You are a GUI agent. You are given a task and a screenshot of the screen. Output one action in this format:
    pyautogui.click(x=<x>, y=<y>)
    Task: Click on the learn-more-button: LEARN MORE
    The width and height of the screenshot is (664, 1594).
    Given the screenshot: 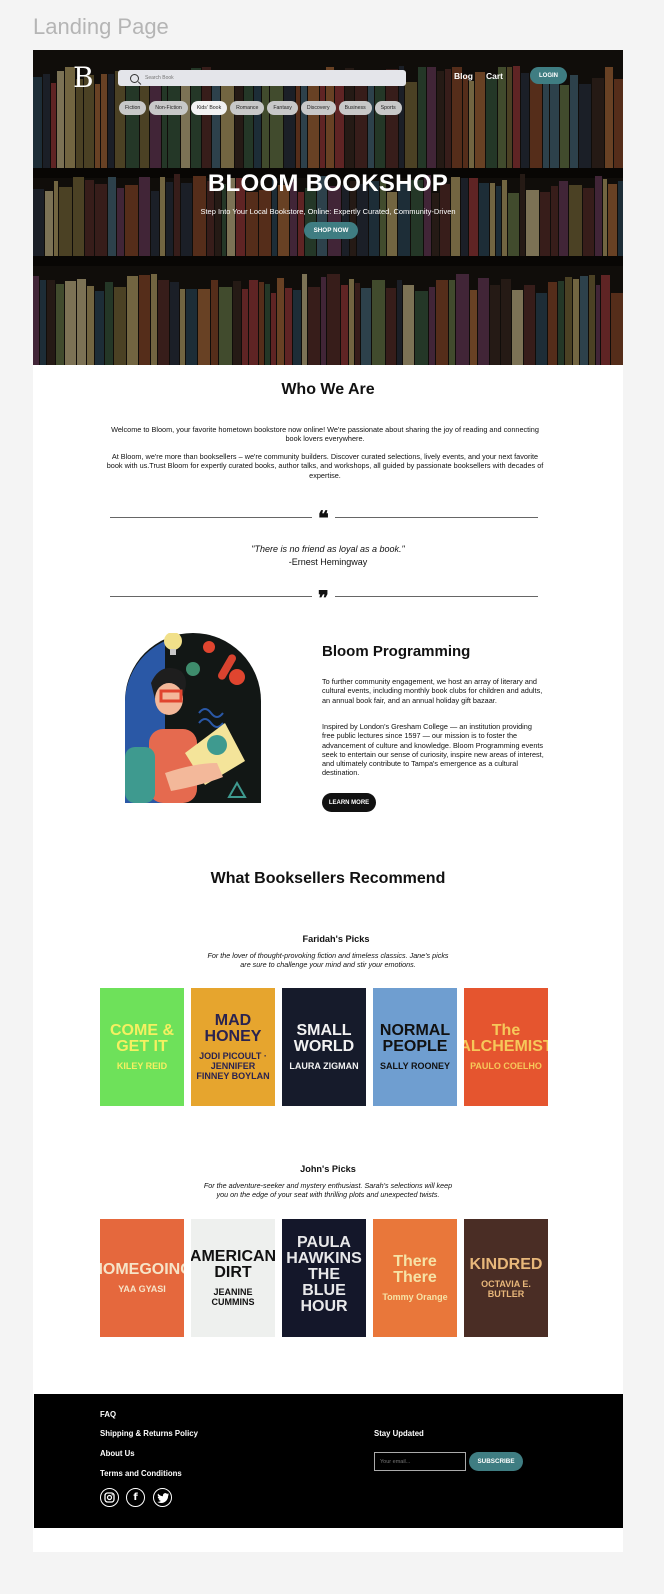 What is the action you would take?
    pyautogui.click(x=349, y=802)
    